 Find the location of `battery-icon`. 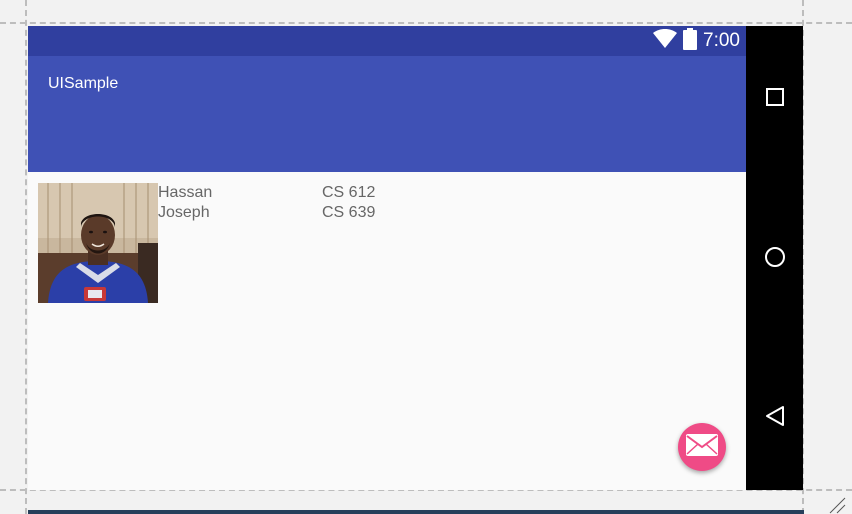

battery-icon is located at coordinates (690, 41).